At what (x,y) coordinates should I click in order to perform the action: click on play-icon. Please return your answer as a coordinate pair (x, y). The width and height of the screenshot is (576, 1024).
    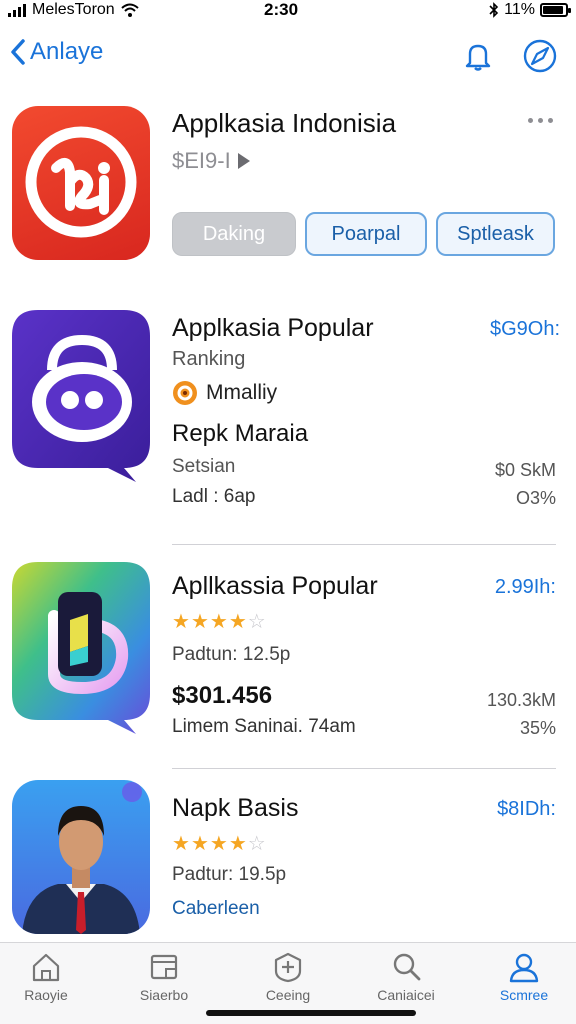
    Looking at the image, I should click on (243, 161).